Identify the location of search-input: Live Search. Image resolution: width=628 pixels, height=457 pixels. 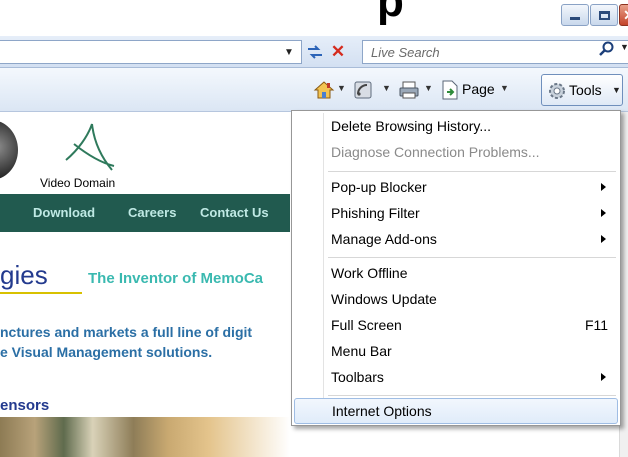
(495, 52).